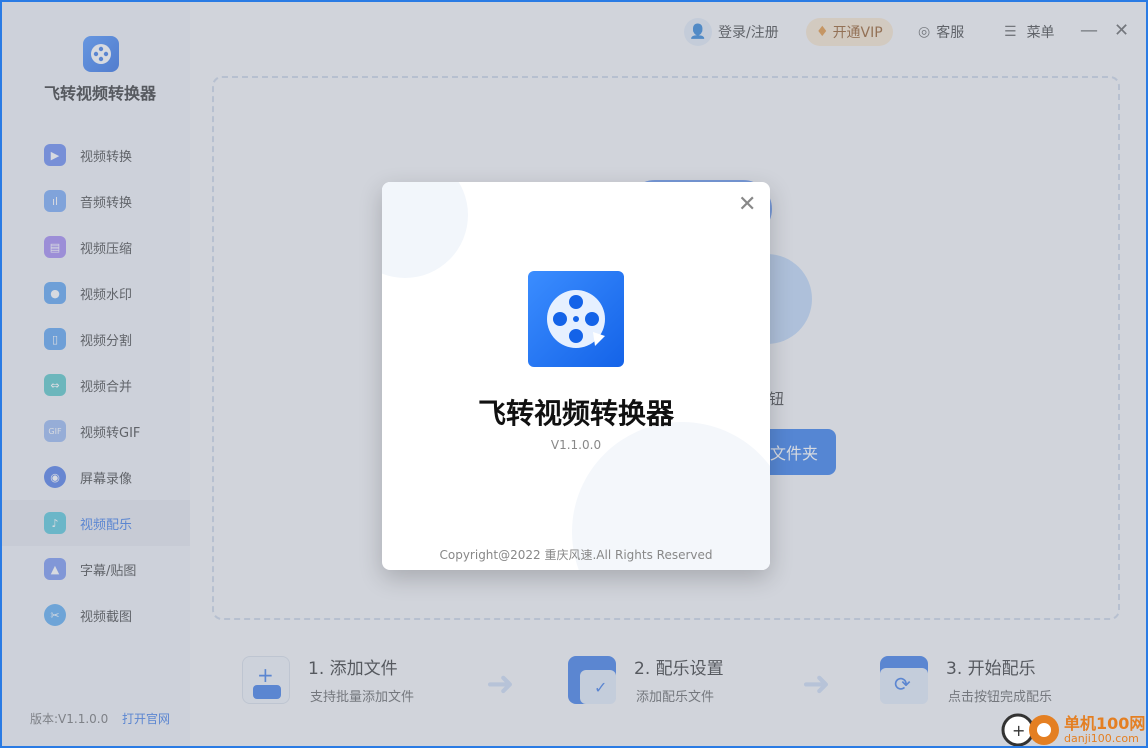 The width and height of the screenshot is (1148, 748). I want to click on watermark-logo-icon: +, so click(1030, 729).